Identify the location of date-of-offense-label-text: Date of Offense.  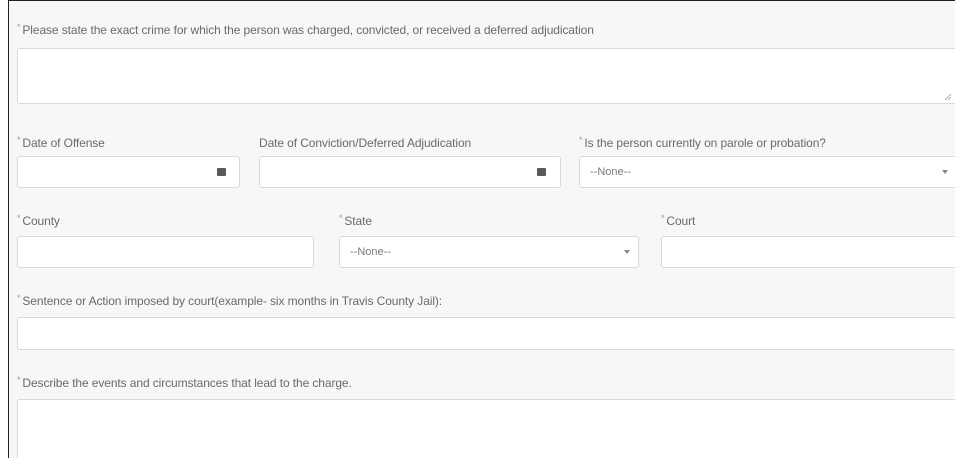
(63, 143).